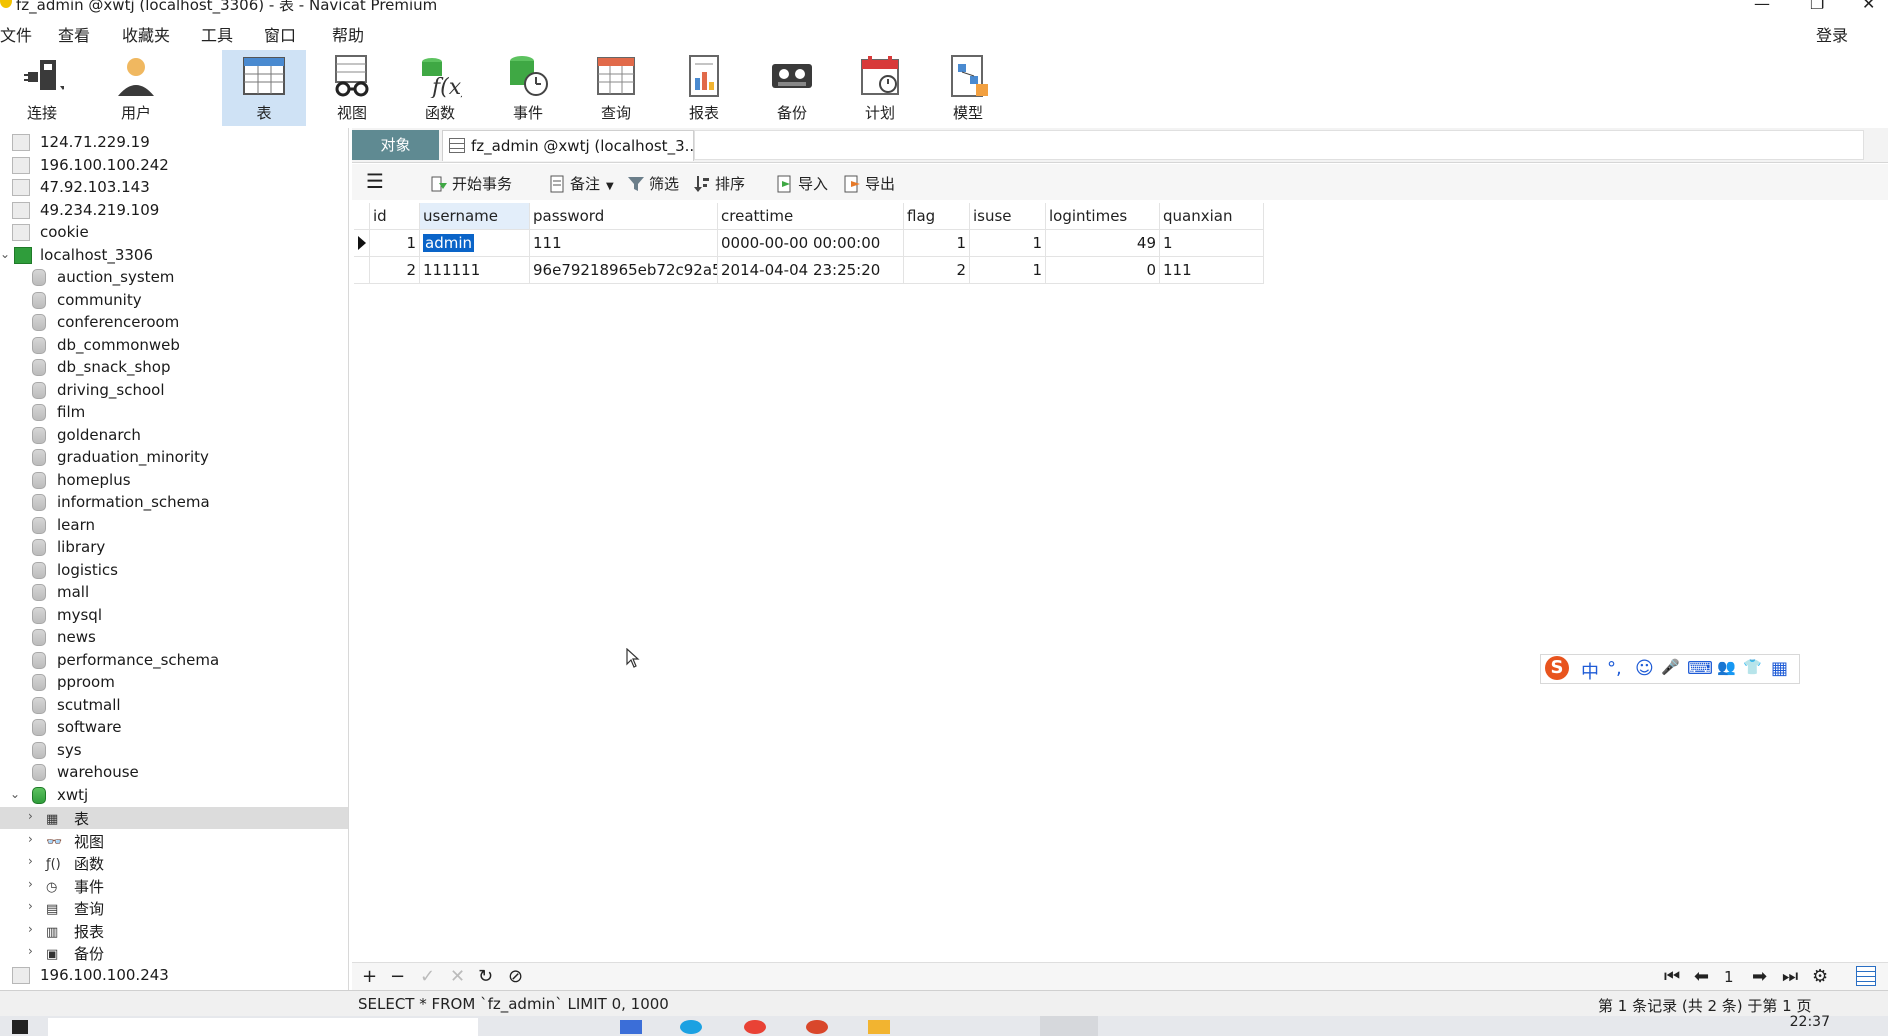  I want to click on ime-keyboard-icon: ⌨, so click(1700, 668).